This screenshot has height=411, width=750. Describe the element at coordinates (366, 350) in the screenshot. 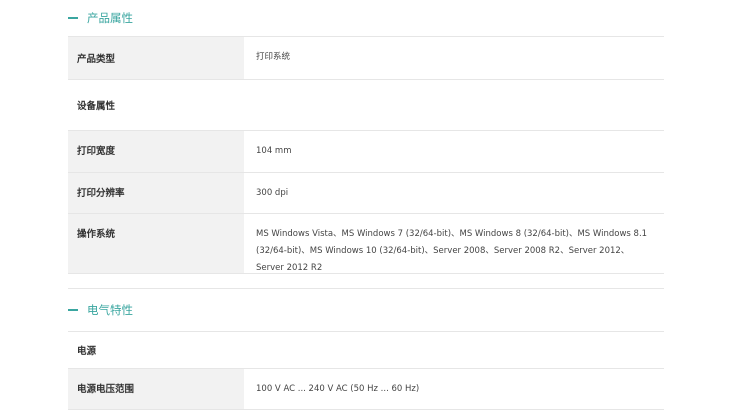

I see `group-title-power: 电源` at that location.